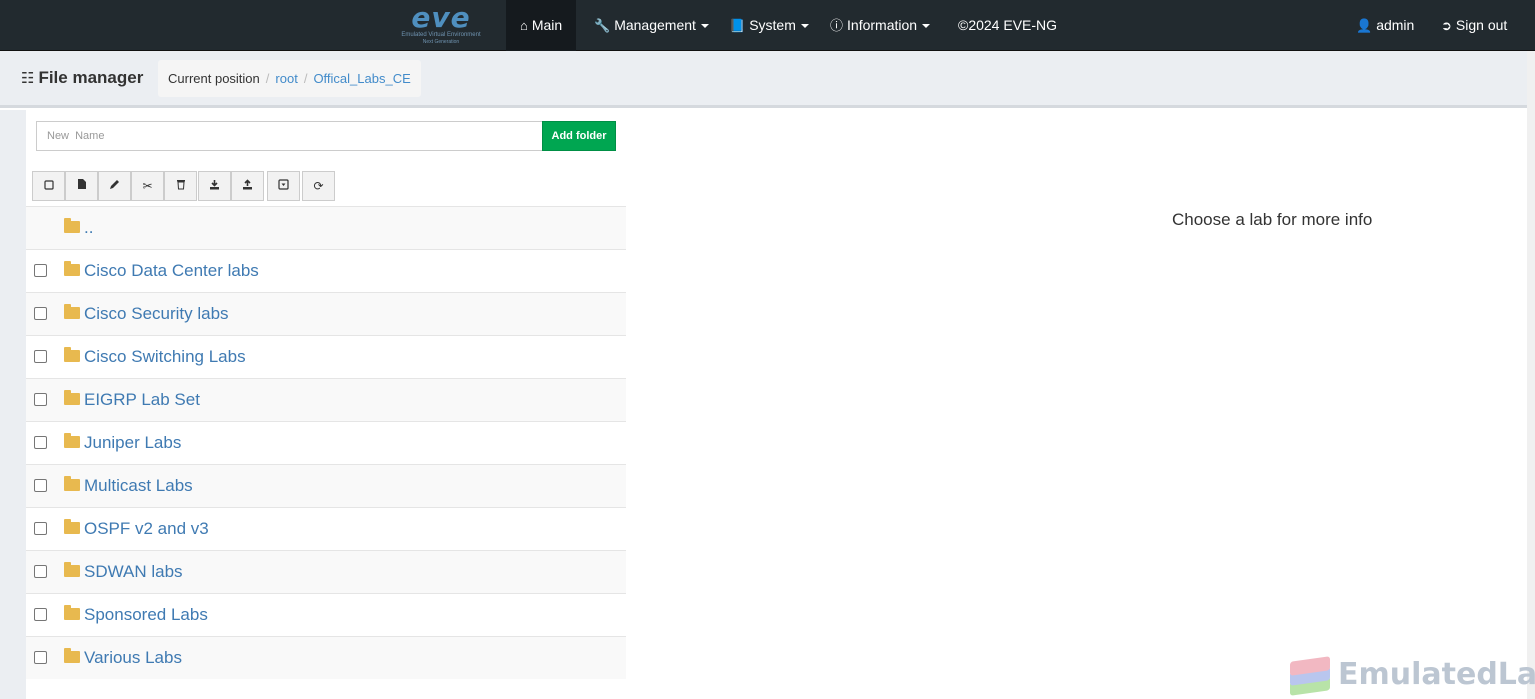  What do you see at coordinates (132, 443) in the screenshot?
I see `folder-link: Juniper Labs` at bounding box center [132, 443].